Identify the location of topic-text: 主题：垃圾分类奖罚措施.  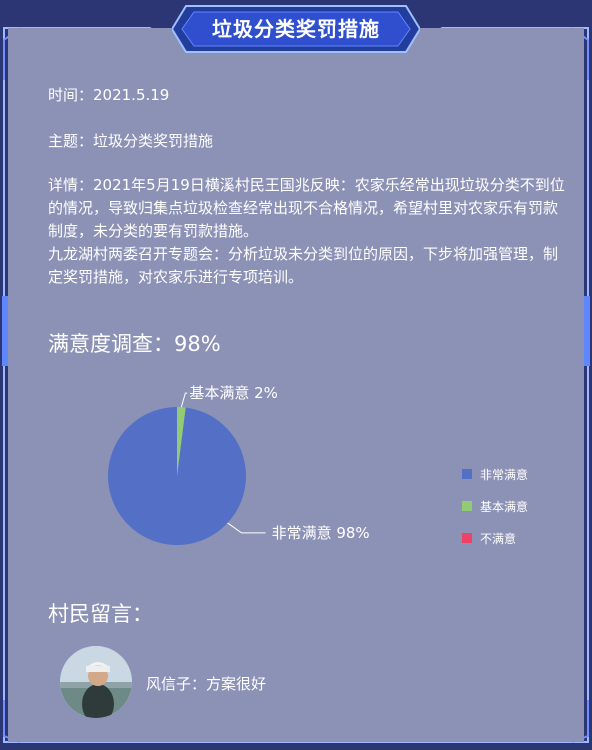
(131, 141).